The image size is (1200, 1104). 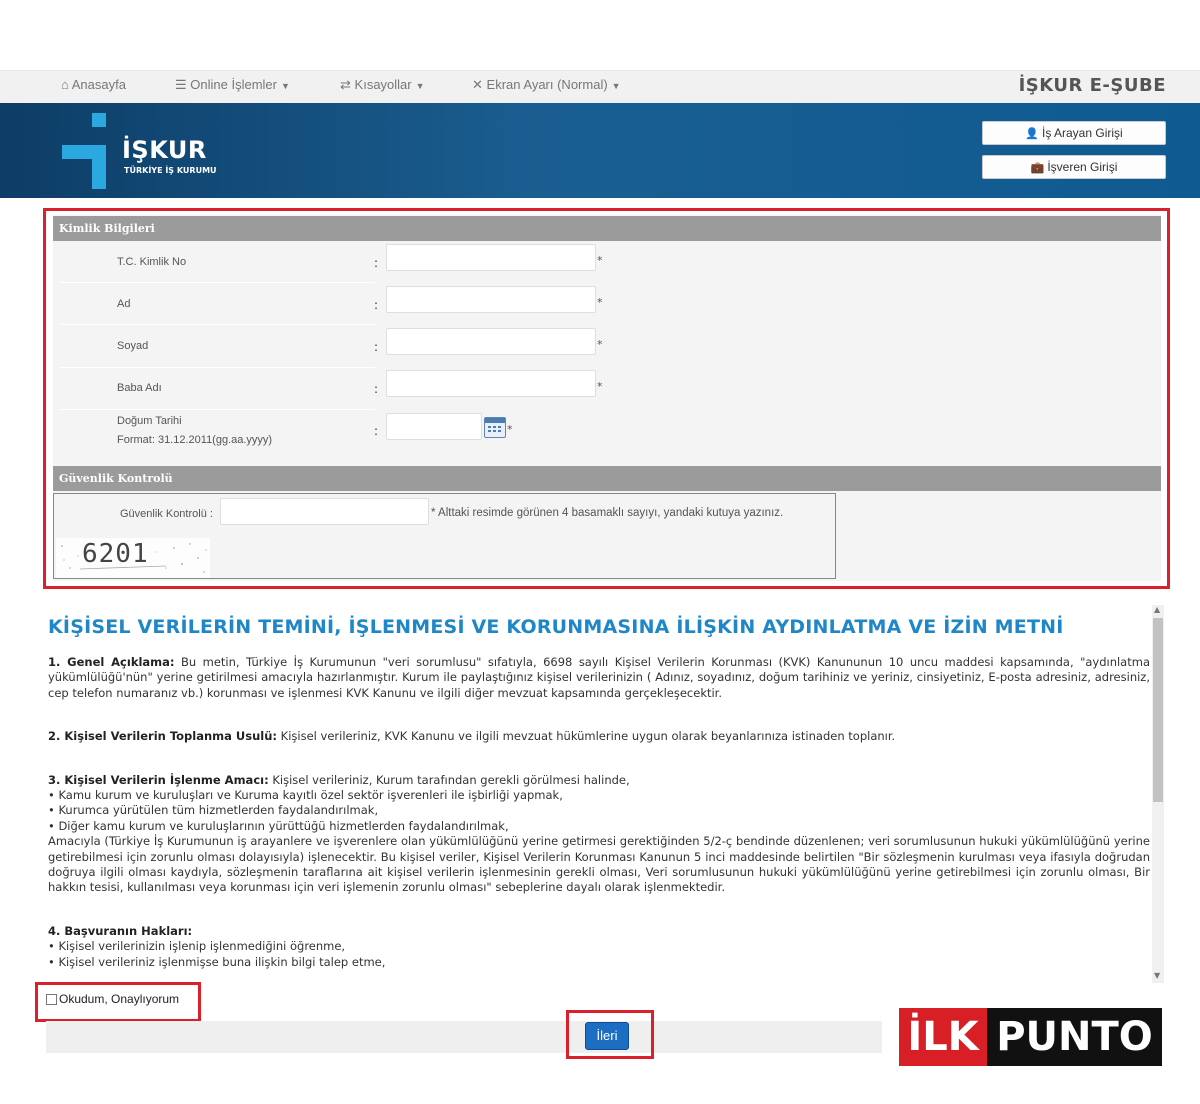 What do you see at coordinates (610, 1034) in the screenshot?
I see `highlight-next-frame` at bounding box center [610, 1034].